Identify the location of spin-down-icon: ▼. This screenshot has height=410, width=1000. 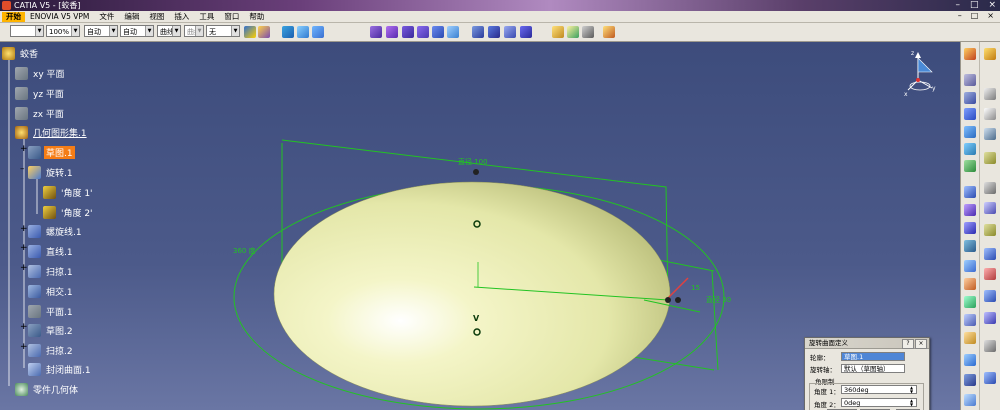
(911, 393).